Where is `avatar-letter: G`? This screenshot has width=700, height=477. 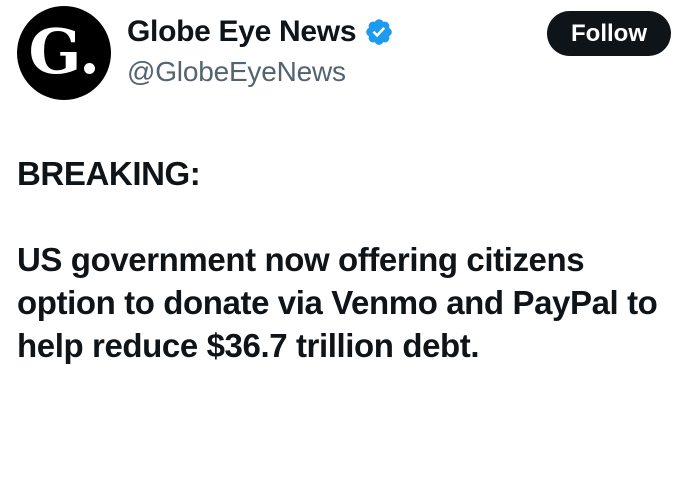
avatar-letter: G is located at coordinates (55, 51).